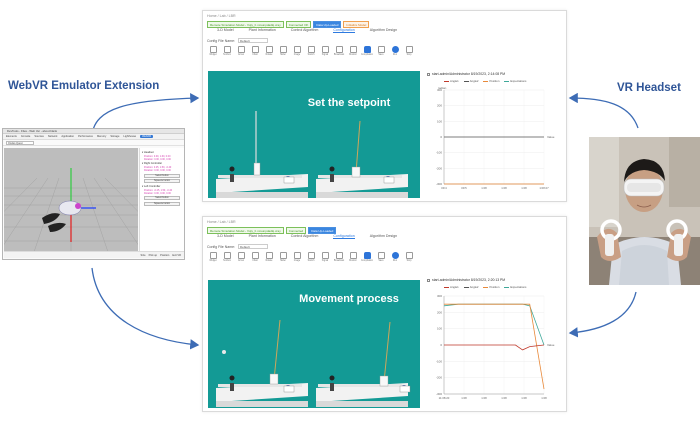 The height and width of the screenshot is (425, 700). Describe the element at coordinates (145, 308) in the screenshot. I see `arrow-emulator-to-bottom` at that location.